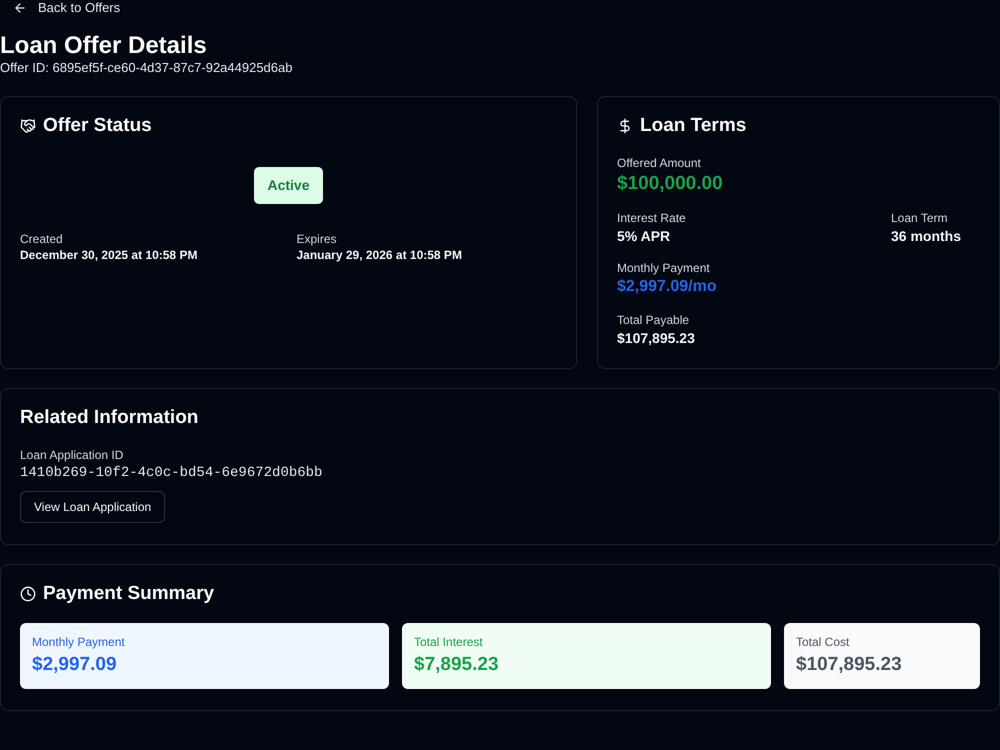  What do you see at coordinates (78, 642) in the screenshot?
I see `tile-label: Monthly Payment` at bounding box center [78, 642].